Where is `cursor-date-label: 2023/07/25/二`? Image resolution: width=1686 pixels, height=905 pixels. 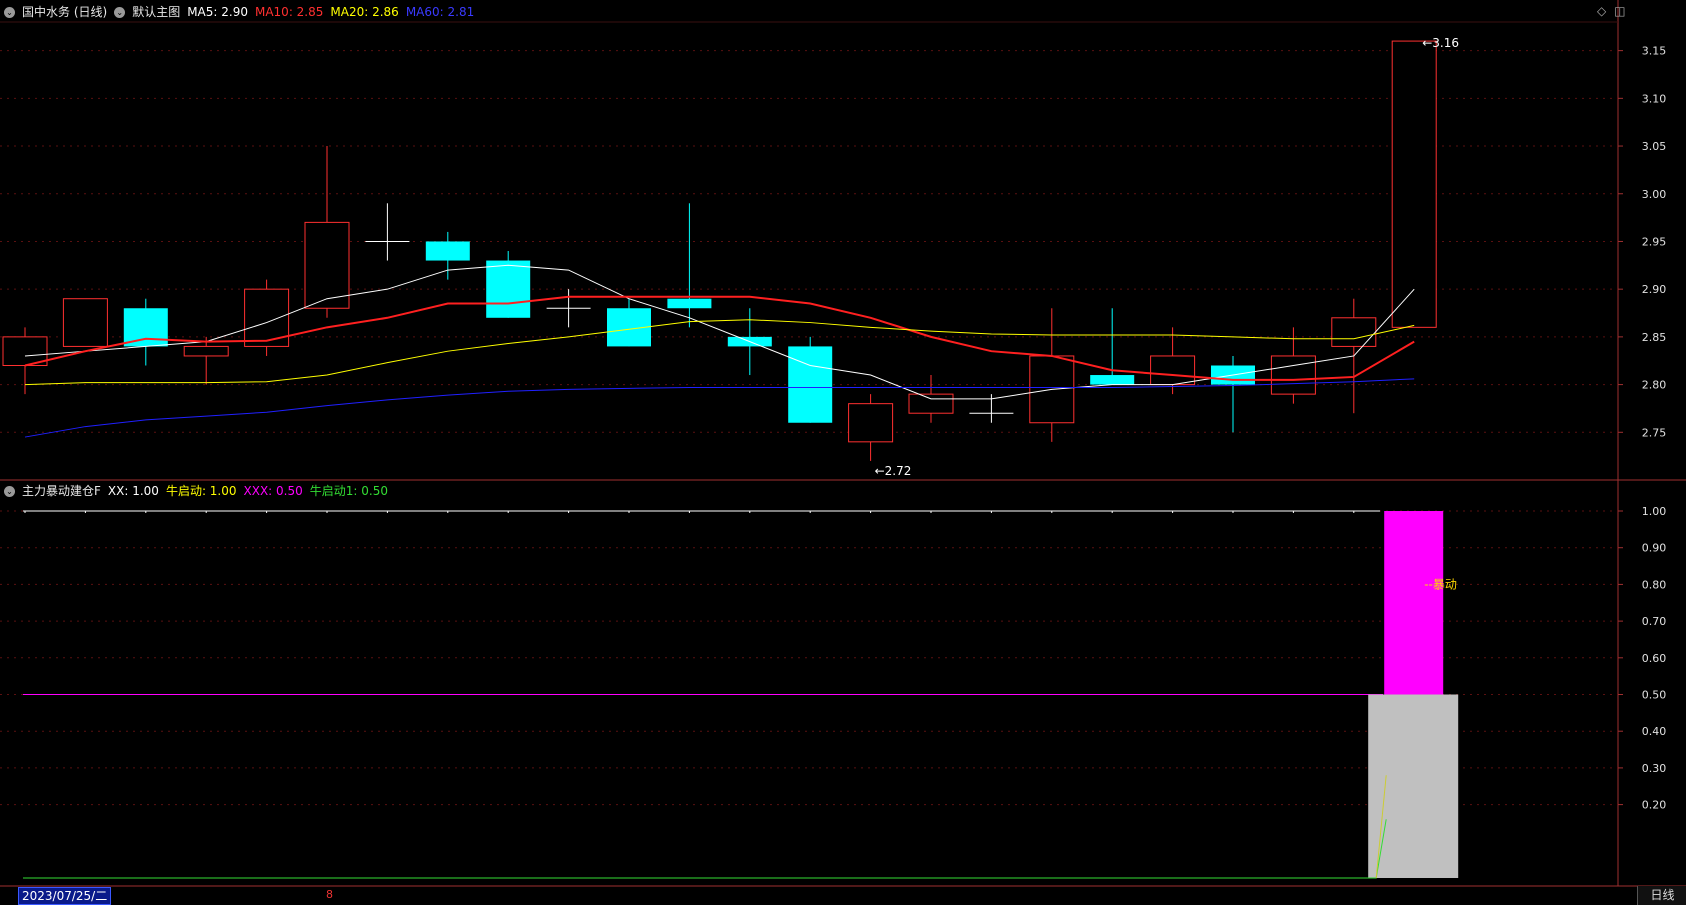 cursor-date-label: 2023/07/25/二 is located at coordinates (65, 896).